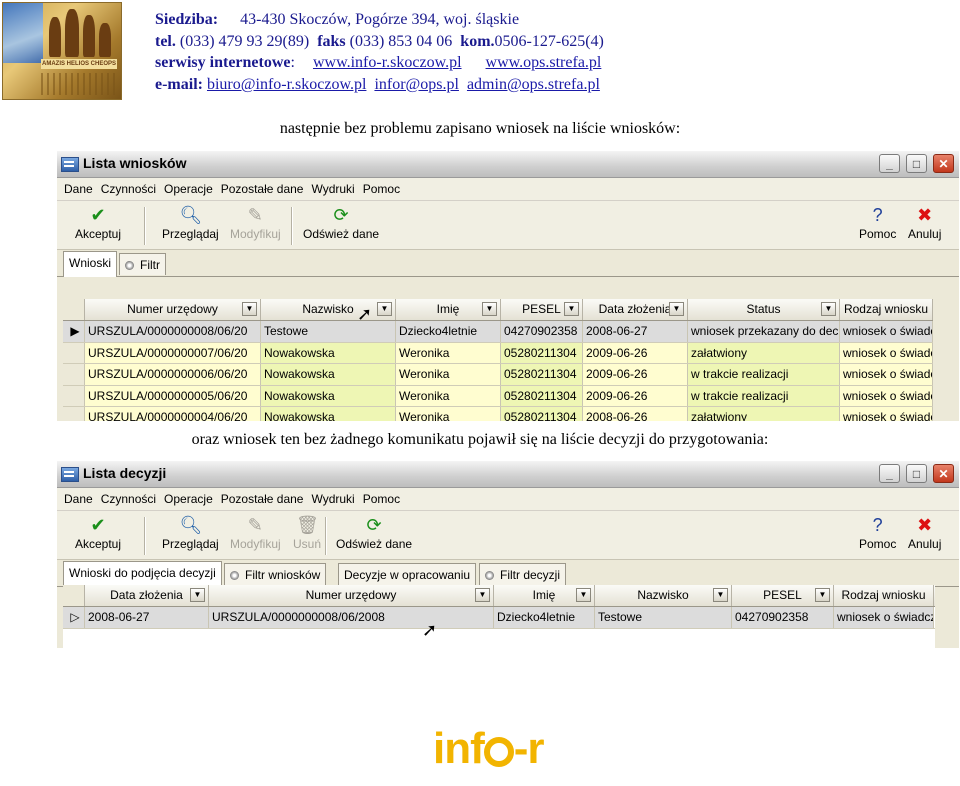 The width and height of the screenshot is (960, 786). Describe the element at coordinates (275, 574) in the screenshot. I see `tab-filtr-wnioskow: Filtr wniosków` at that location.